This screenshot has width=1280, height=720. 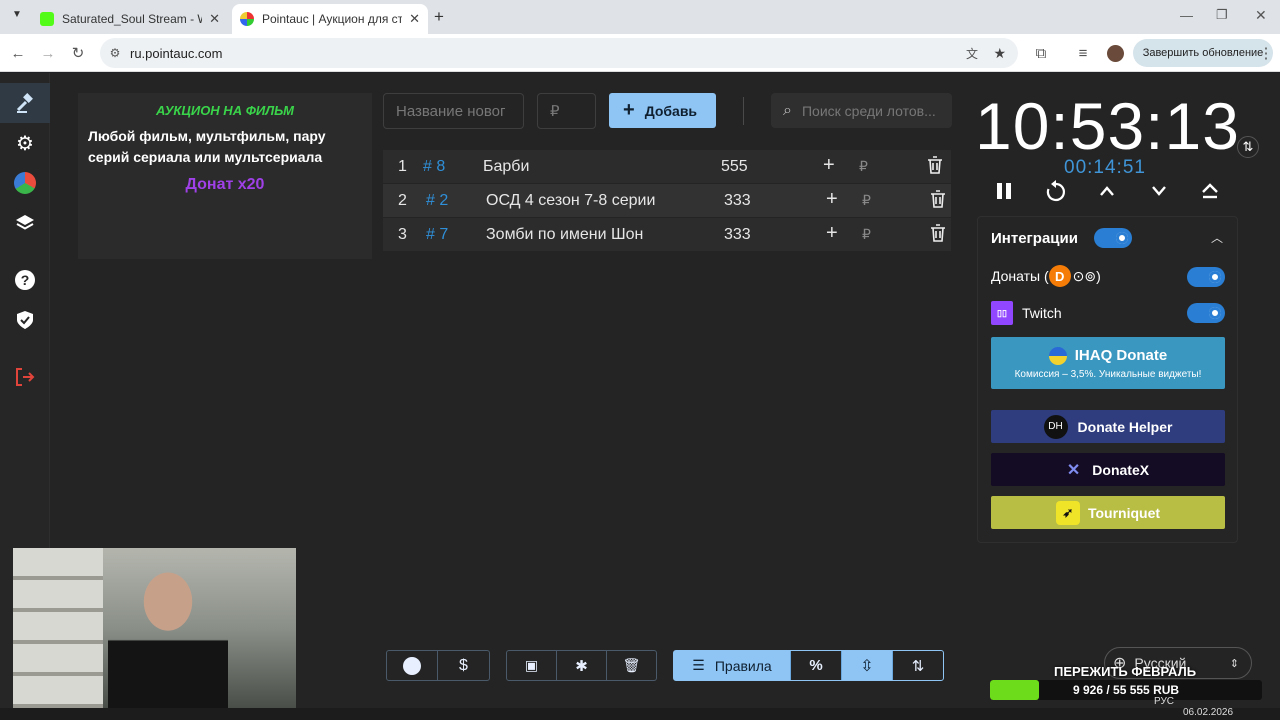 I want to click on donate-helper-button: DH Donate Helper, so click(x=1108, y=426).